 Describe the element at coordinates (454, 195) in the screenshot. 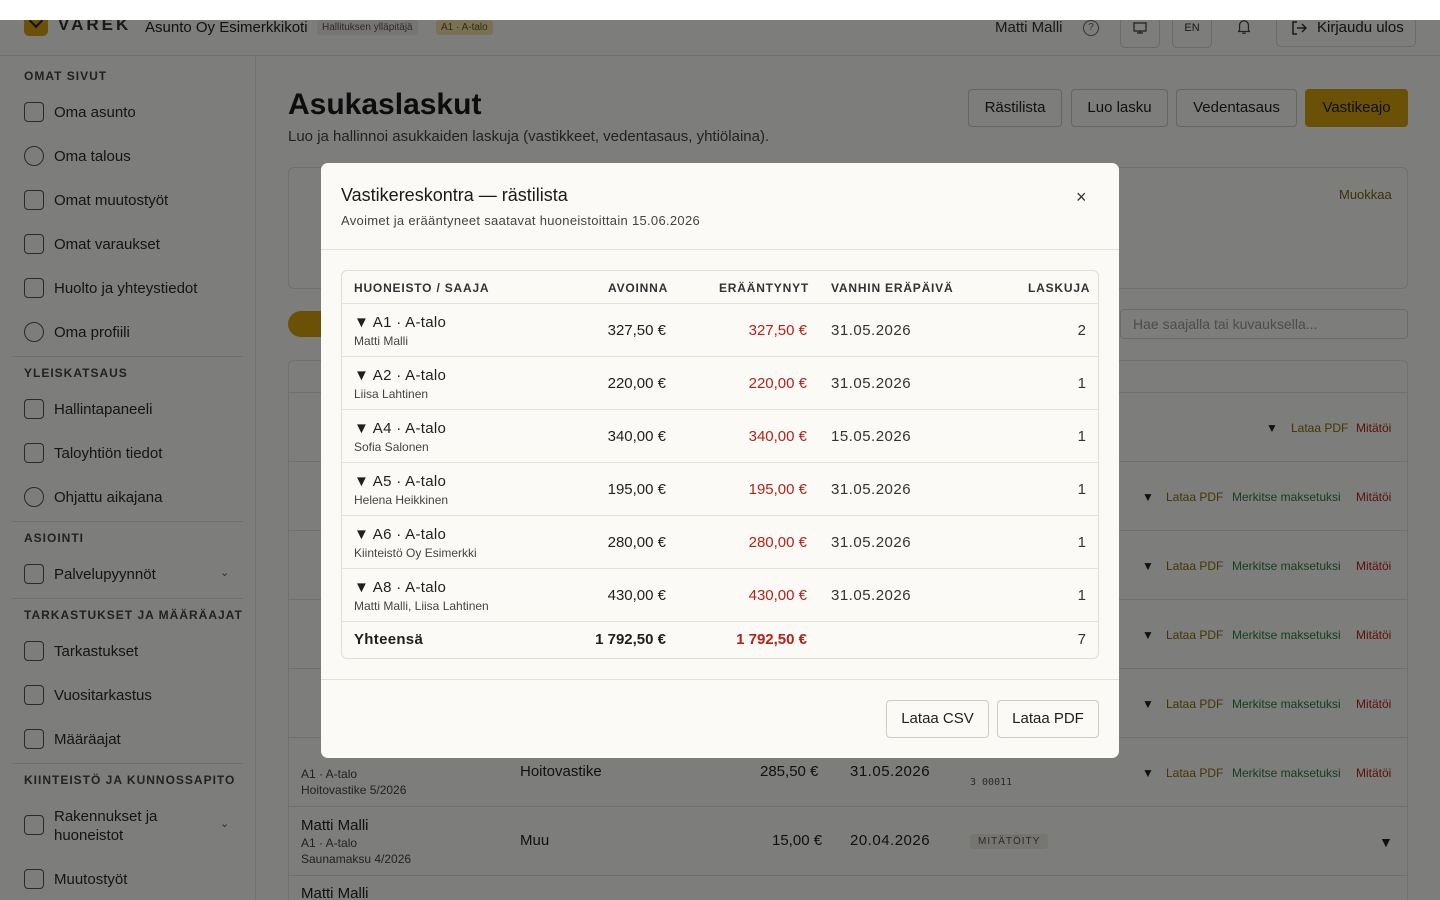

I see `modal-title: Vastikereskontra — rästilista` at that location.